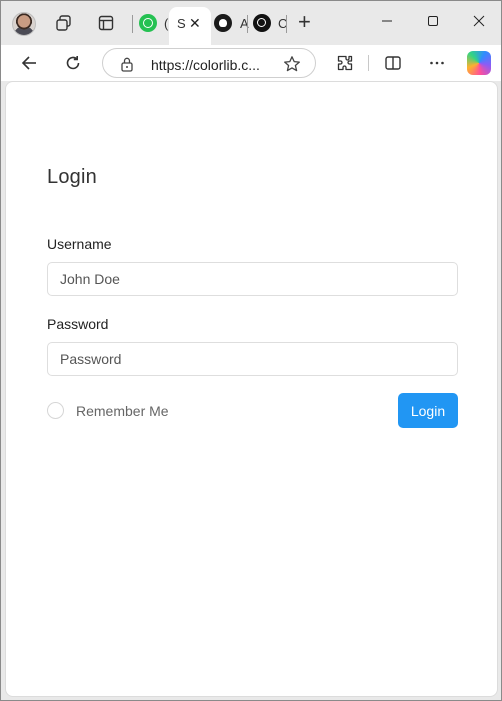 Image resolution: width=502 pixels, height=701 pixels. Describe the element at coordinates (251, 23) in the screenshot. I see `tab-strip: (S S ✕ A C +` at that location.